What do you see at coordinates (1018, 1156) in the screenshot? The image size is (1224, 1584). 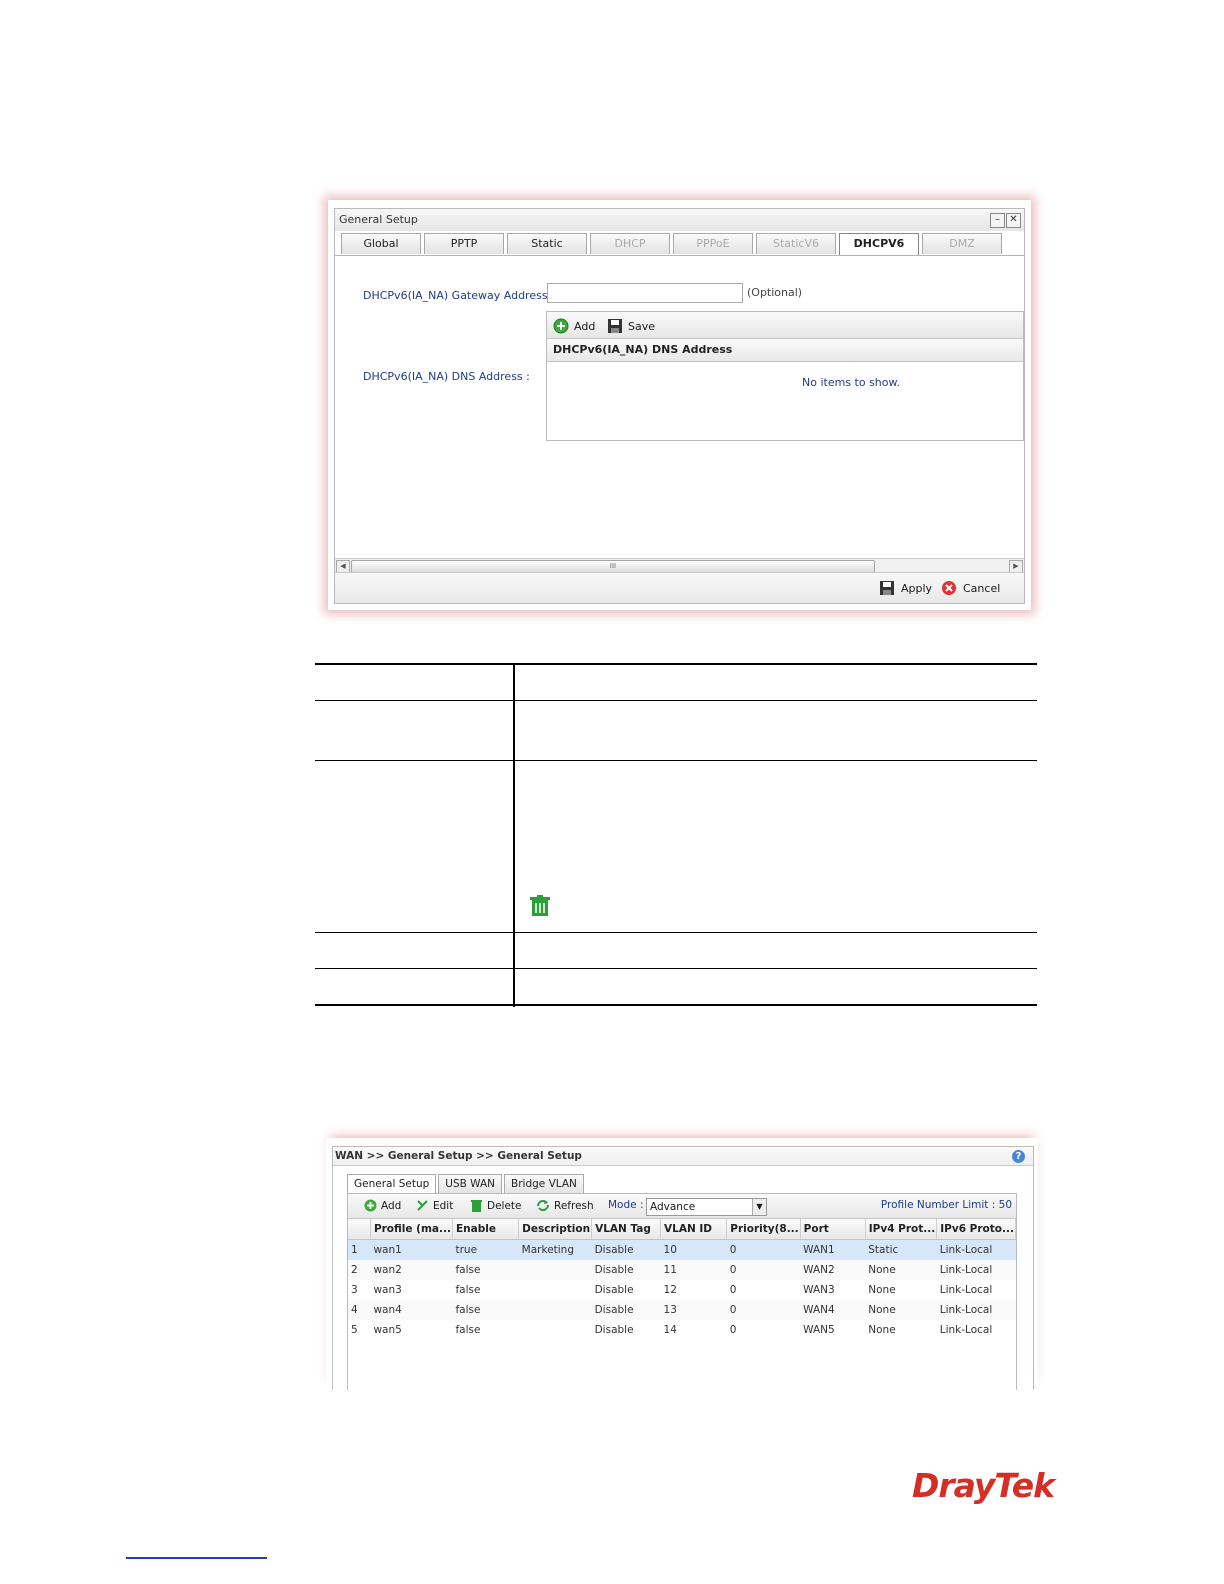 I see `help-icon: ?` at bounding box center [1018, 1156].